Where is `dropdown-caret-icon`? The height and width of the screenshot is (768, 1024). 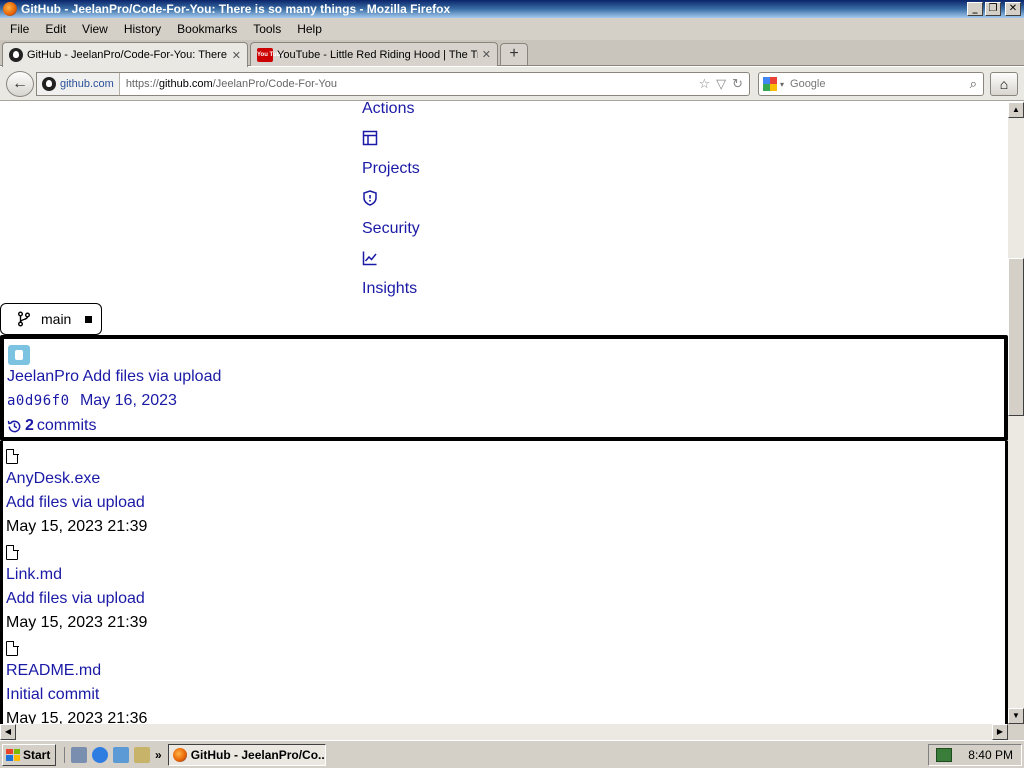 dropdown-caret-icon is located at coordinates (89, 319).